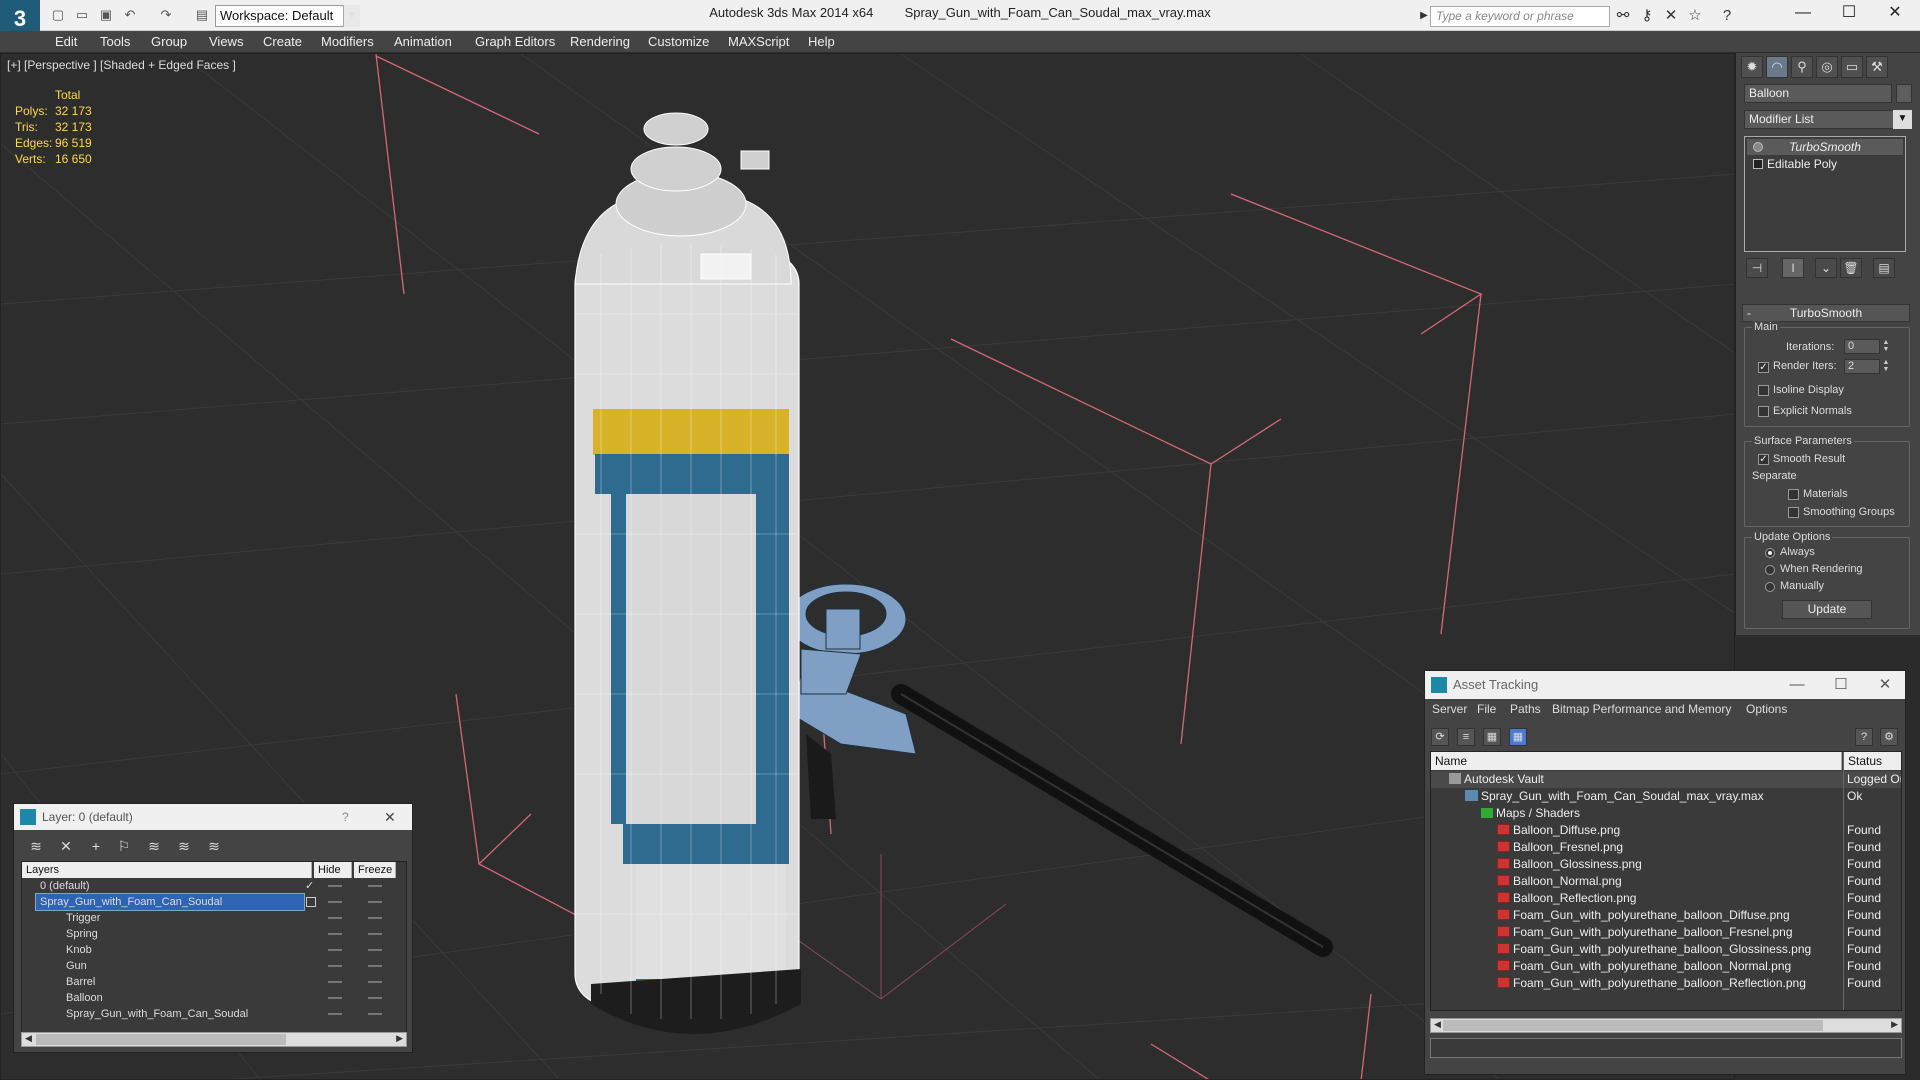  Describe the element at coordinates (154, 846) in the screenshot. I see `highlight-layer-icon: ≋` at that location.